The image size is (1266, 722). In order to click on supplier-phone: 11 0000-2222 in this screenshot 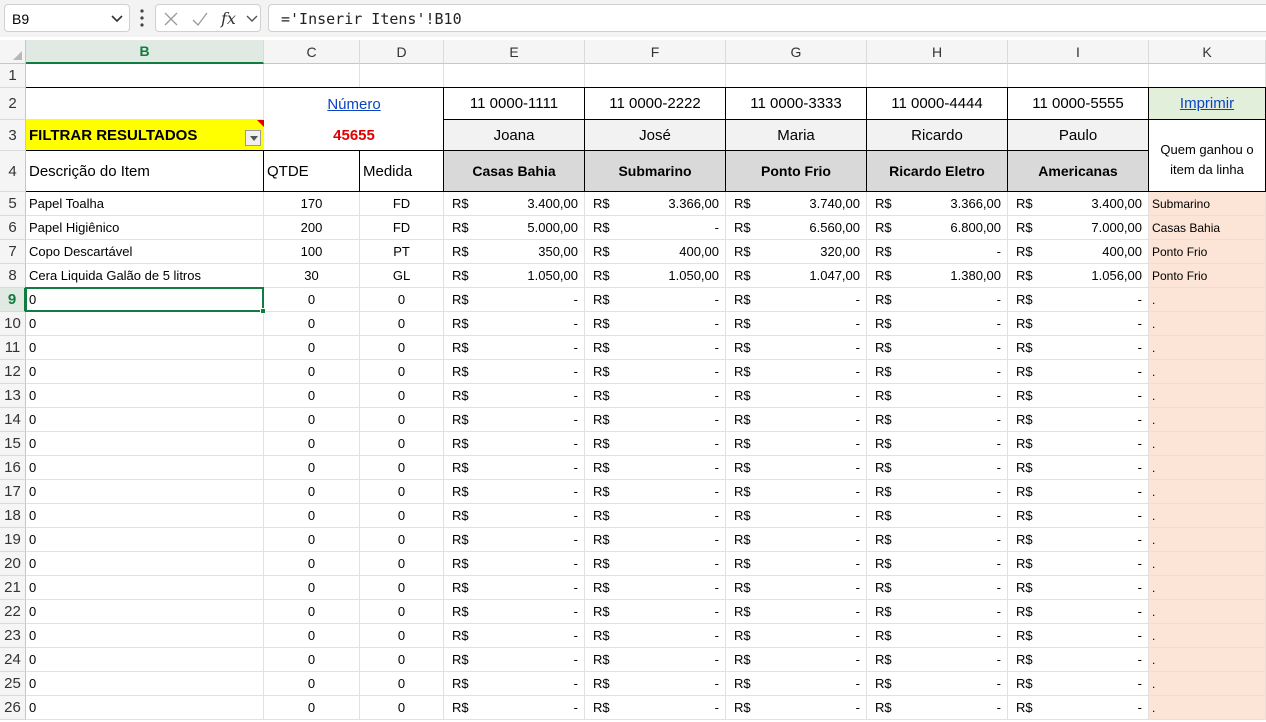, I will do `click(655, 104)`.